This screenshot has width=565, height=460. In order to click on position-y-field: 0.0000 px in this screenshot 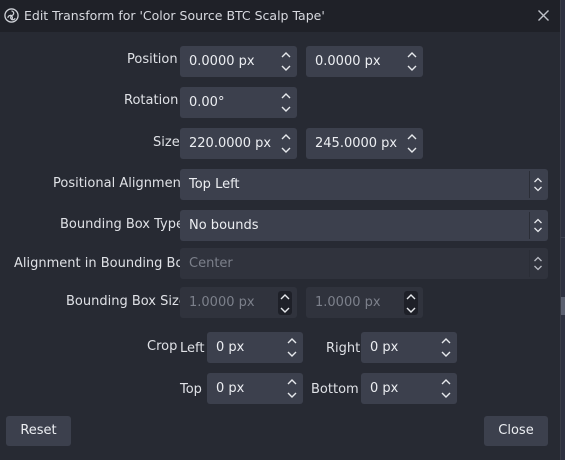, I will do `click(364, 61)`.